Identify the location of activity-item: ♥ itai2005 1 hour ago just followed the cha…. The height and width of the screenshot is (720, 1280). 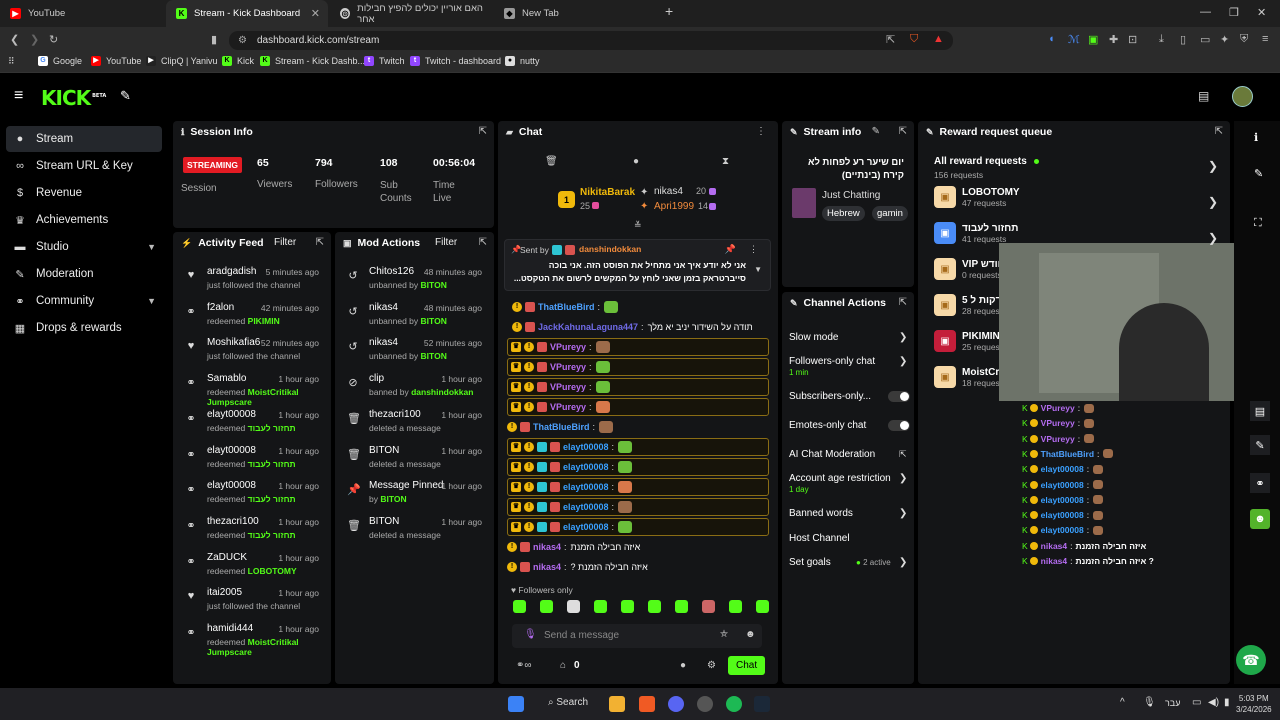
(252, 604).